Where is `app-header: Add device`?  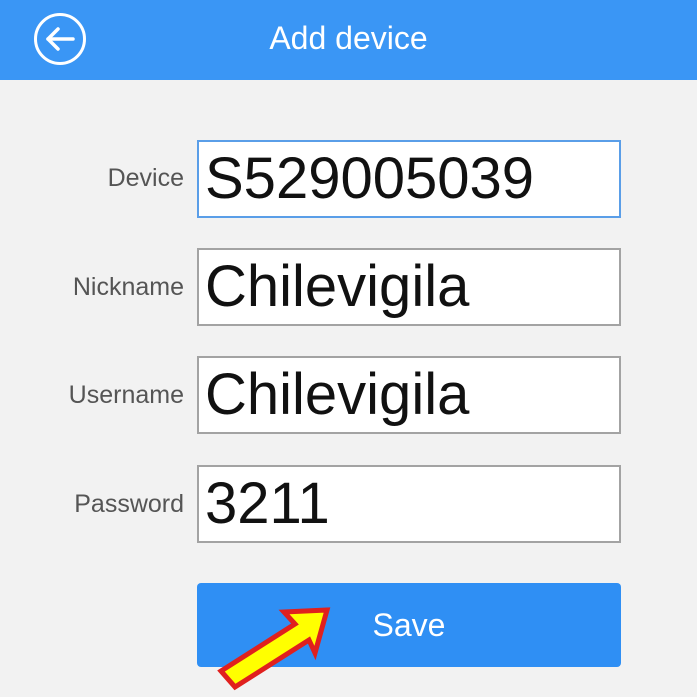
app-header: Add device is located at coordinates (348, 40).